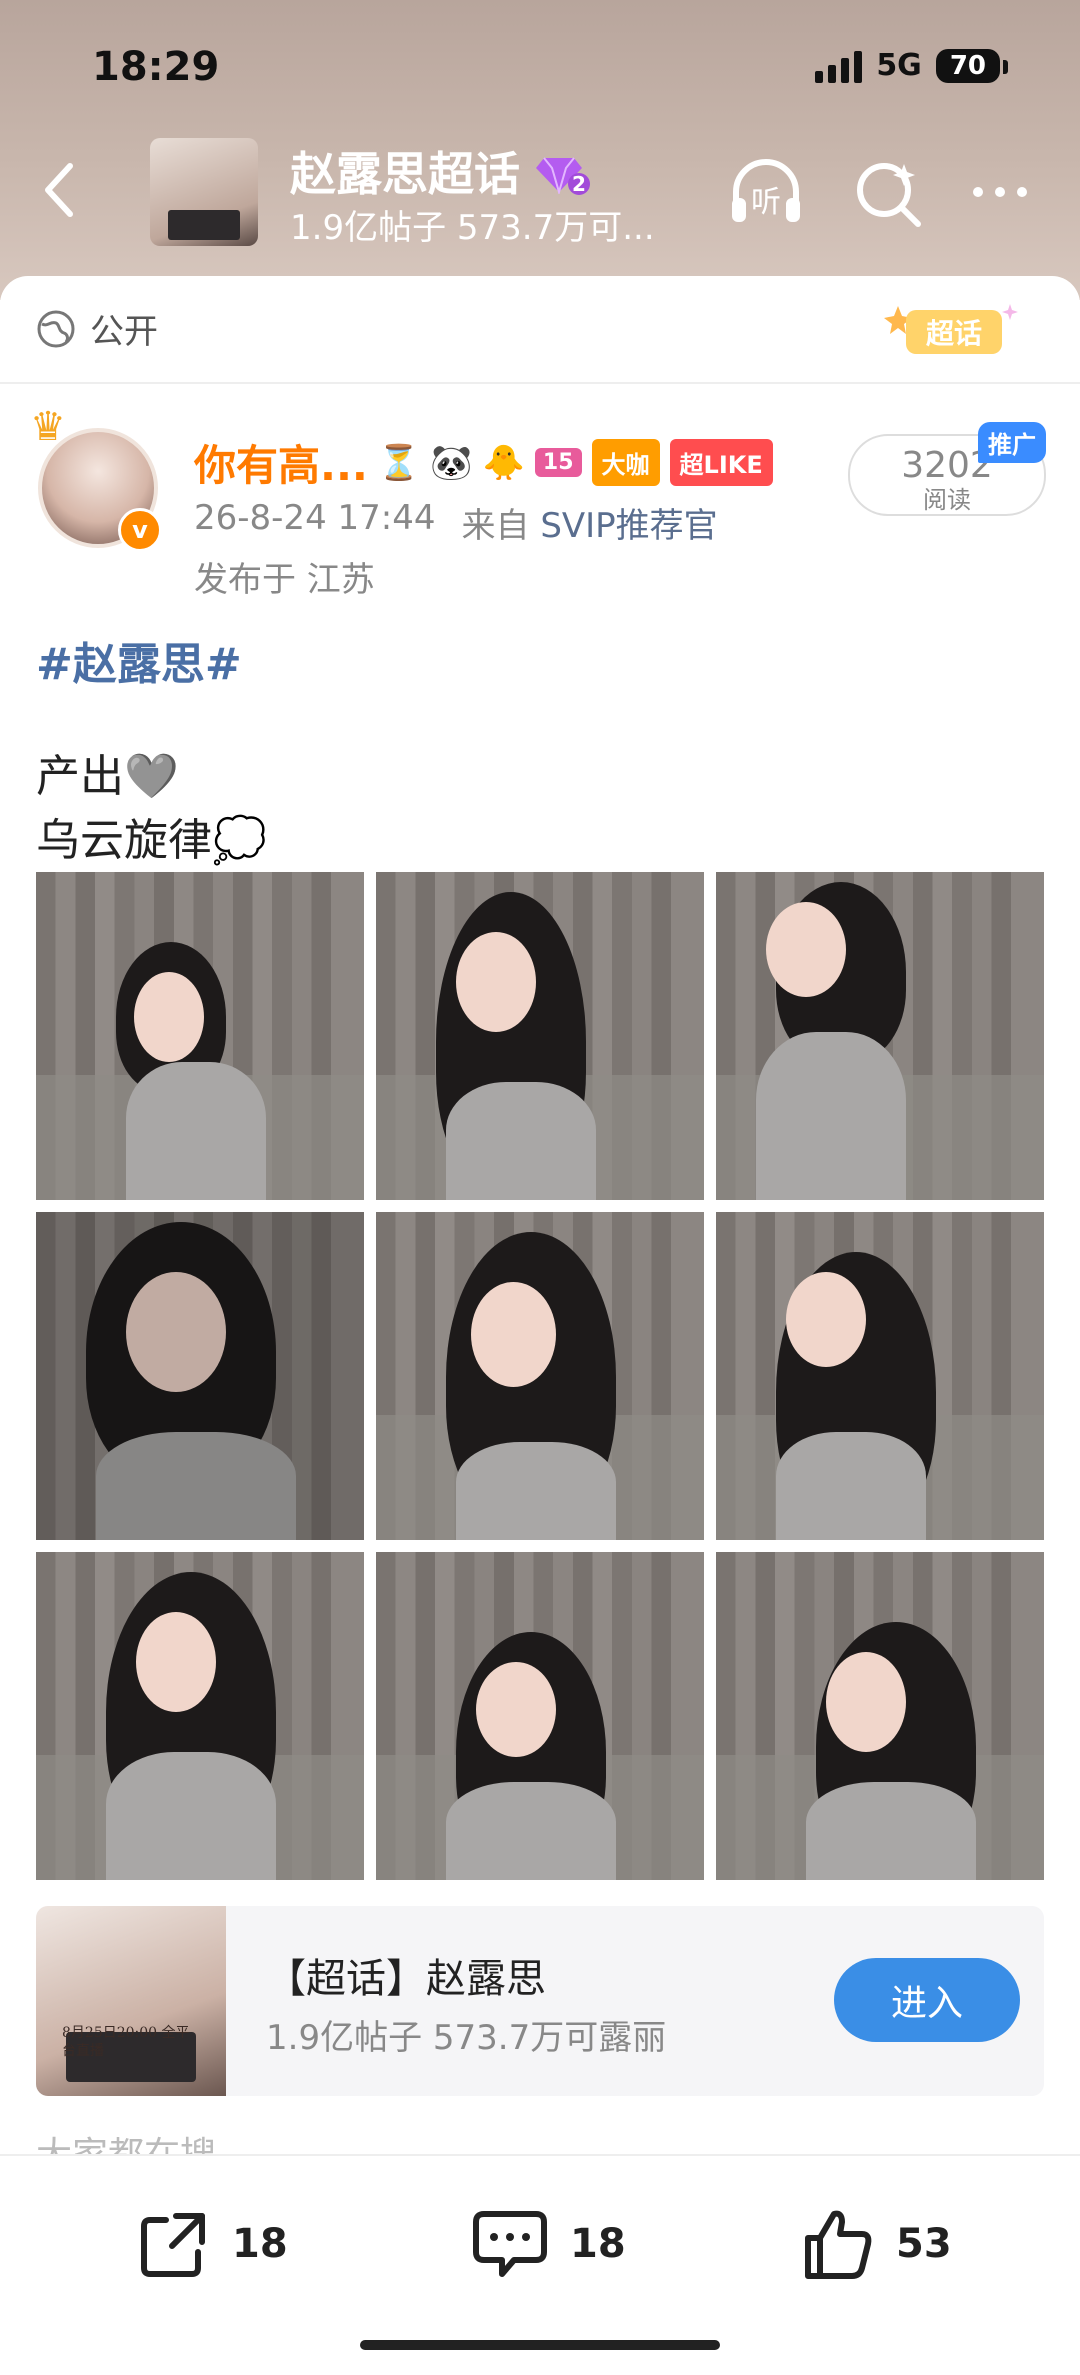  Describe the element at coordinates (628, 526) in the screenshot. I see `source-name: SVIP推荐官` at that location.